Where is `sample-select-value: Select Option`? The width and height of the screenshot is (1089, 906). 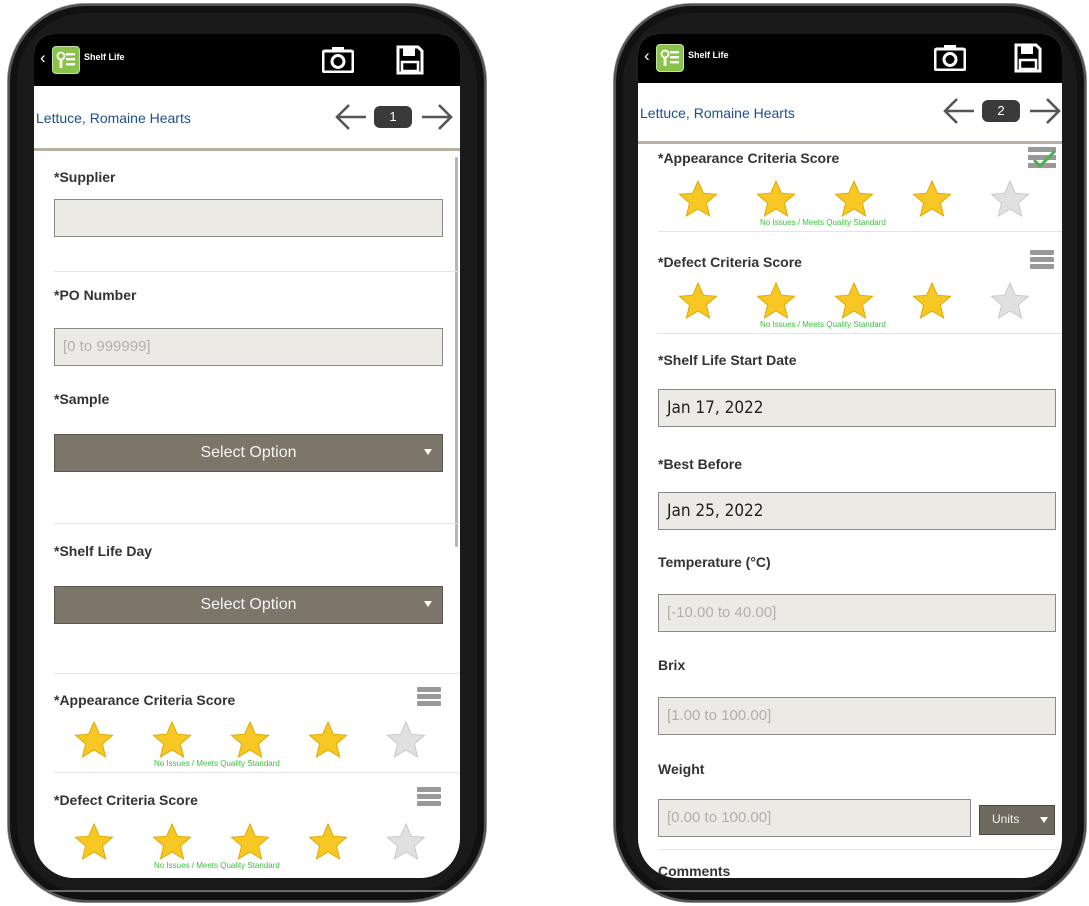 sample-select-value: Select Option is located at coordinates (248, 452).